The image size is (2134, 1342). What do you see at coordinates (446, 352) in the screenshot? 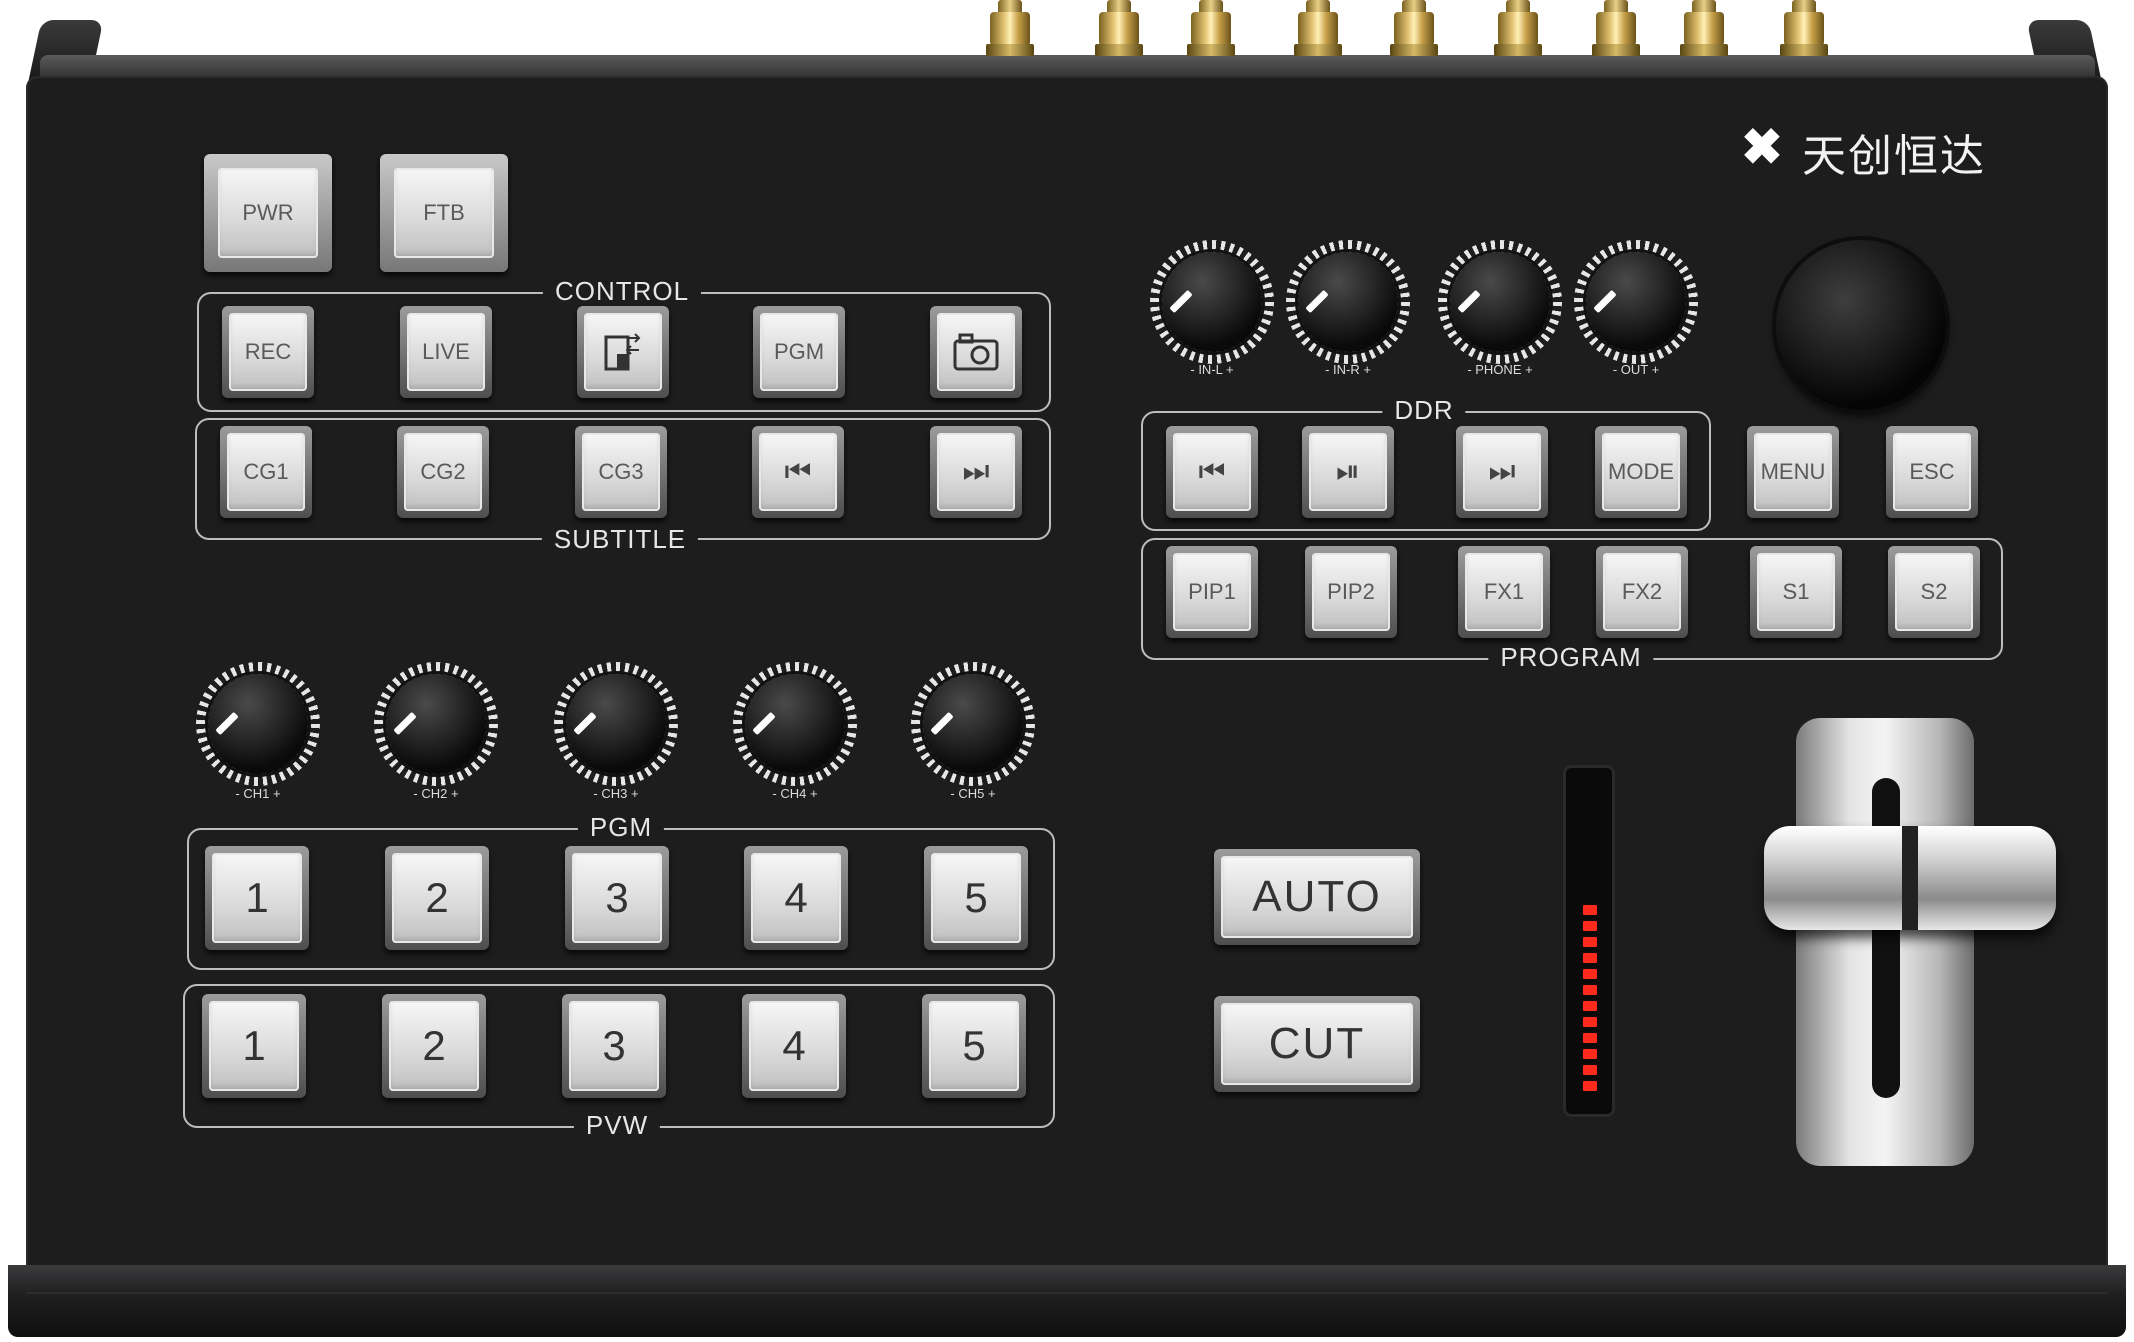
I see `live-button: LIVE` at bounding box center [446, 352].